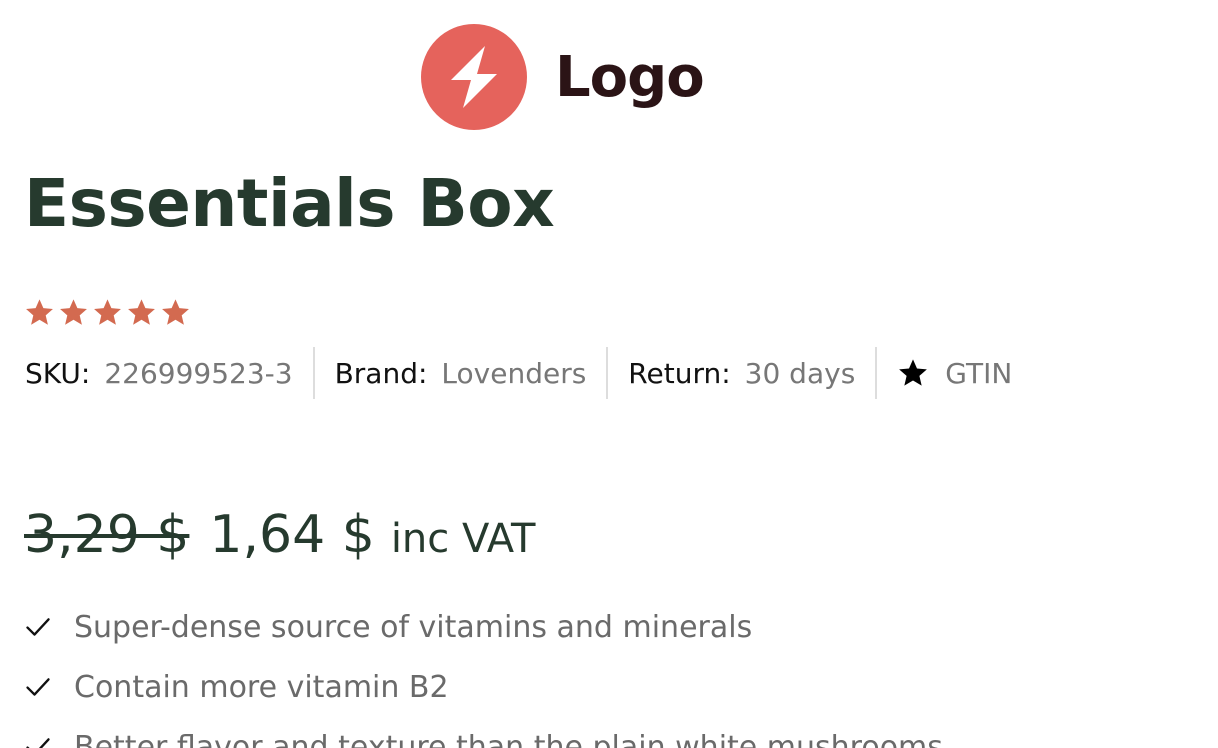 The height and width of the screenshot is (748, 1218). I want to click on feature-item: Contain more vitamin B2, so click(483, 687).